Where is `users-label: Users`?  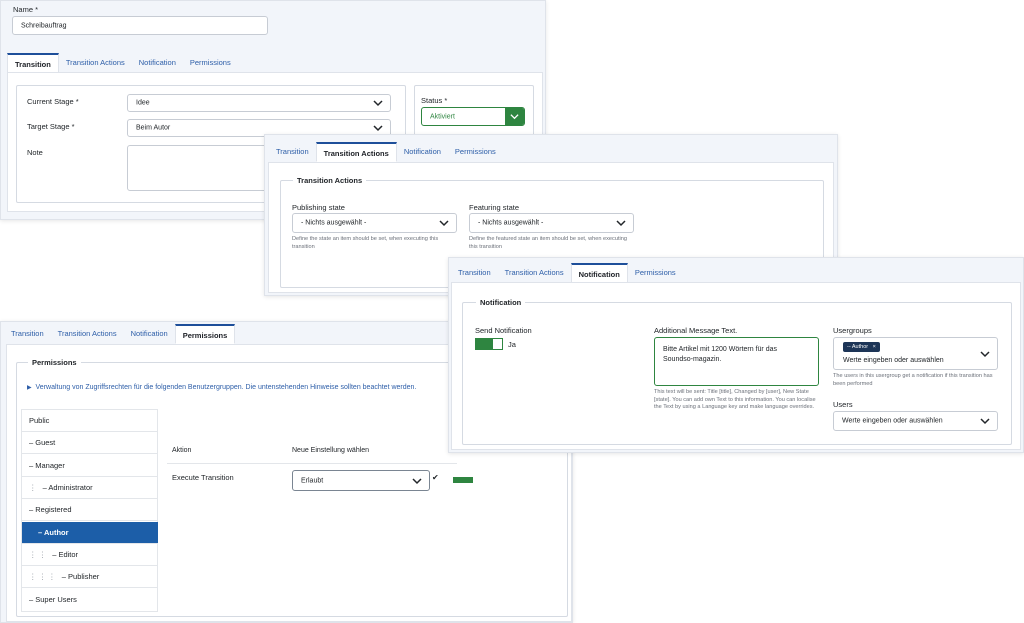 users-label: Users is located at coordinates (843, 404).